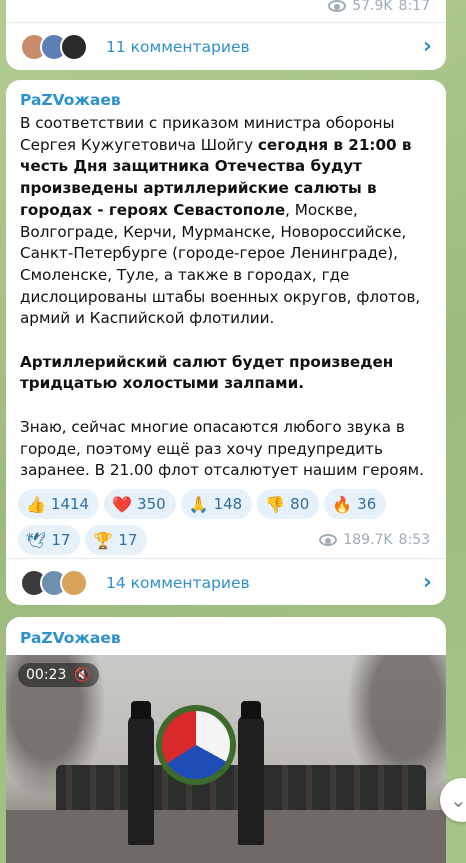 The width and height of the screenshot is (466, 863). I want to click on video-time-badge: 00:23 🔇, so click(58, 675).